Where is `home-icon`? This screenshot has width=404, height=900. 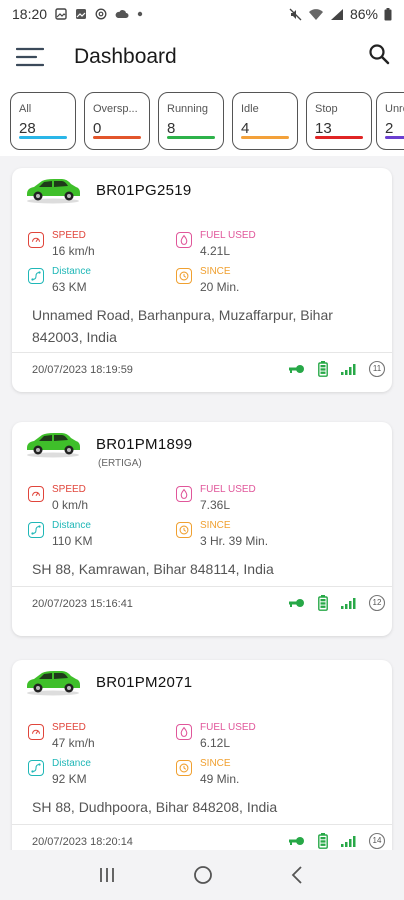
home-icon is located at coordinates (203, 875).